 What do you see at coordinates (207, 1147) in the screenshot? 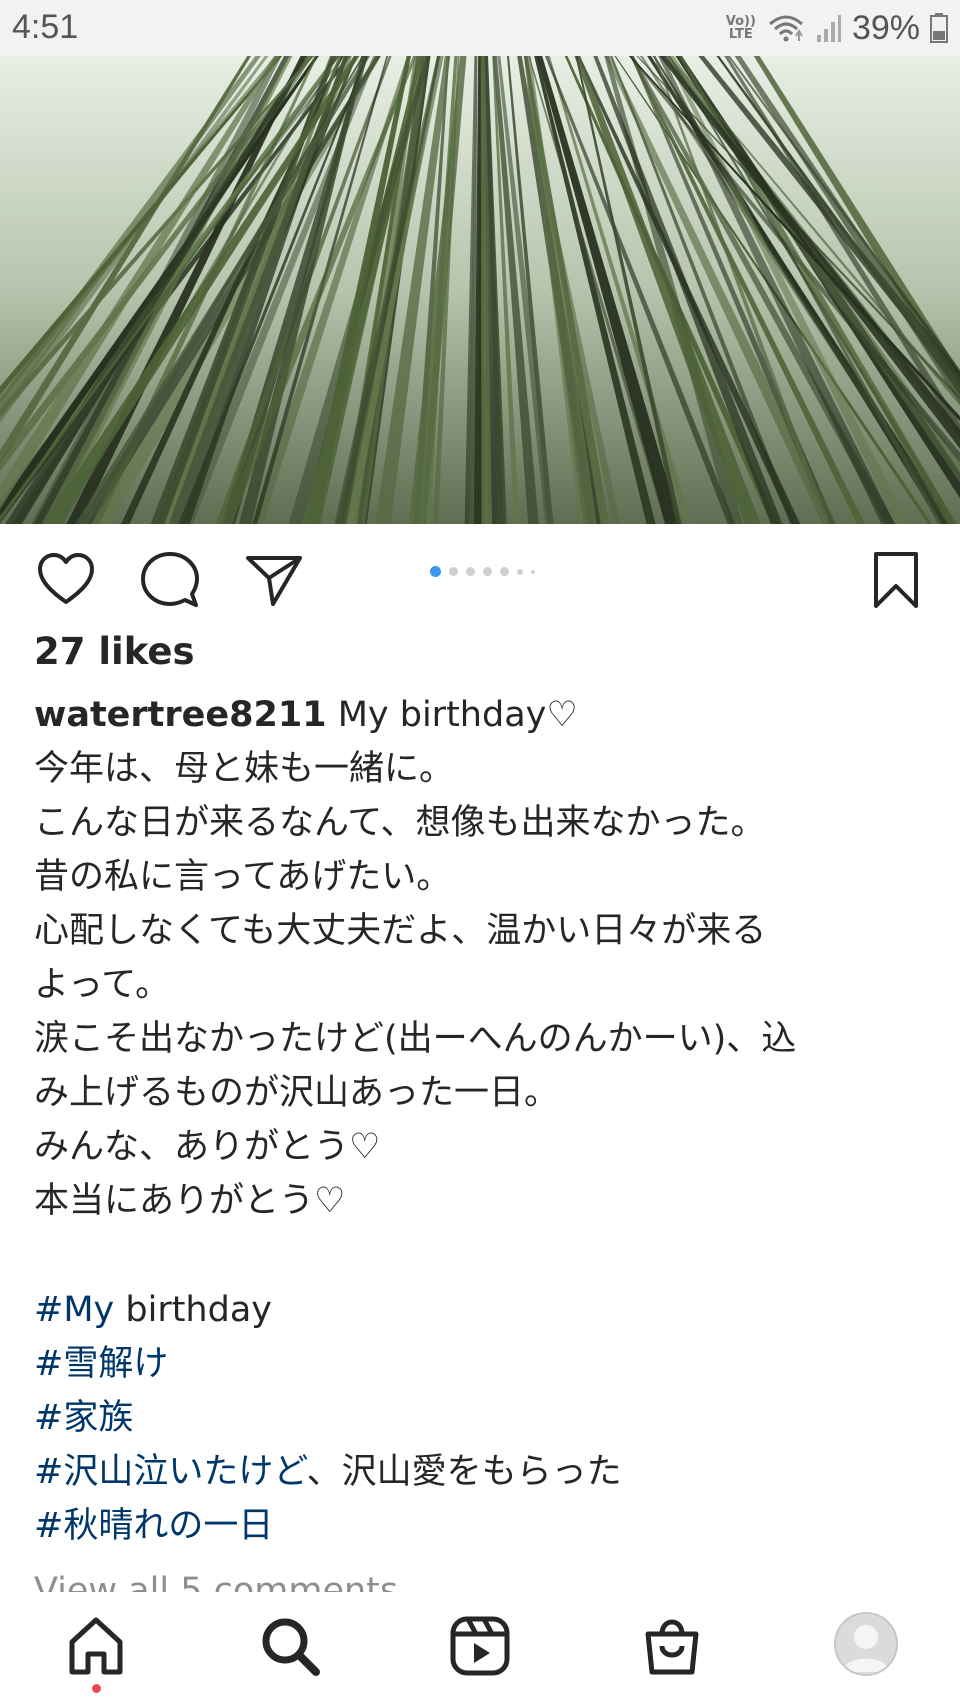
I see `caption-line: みんな、ありがとう♡` at bounding box center [207, 1147].